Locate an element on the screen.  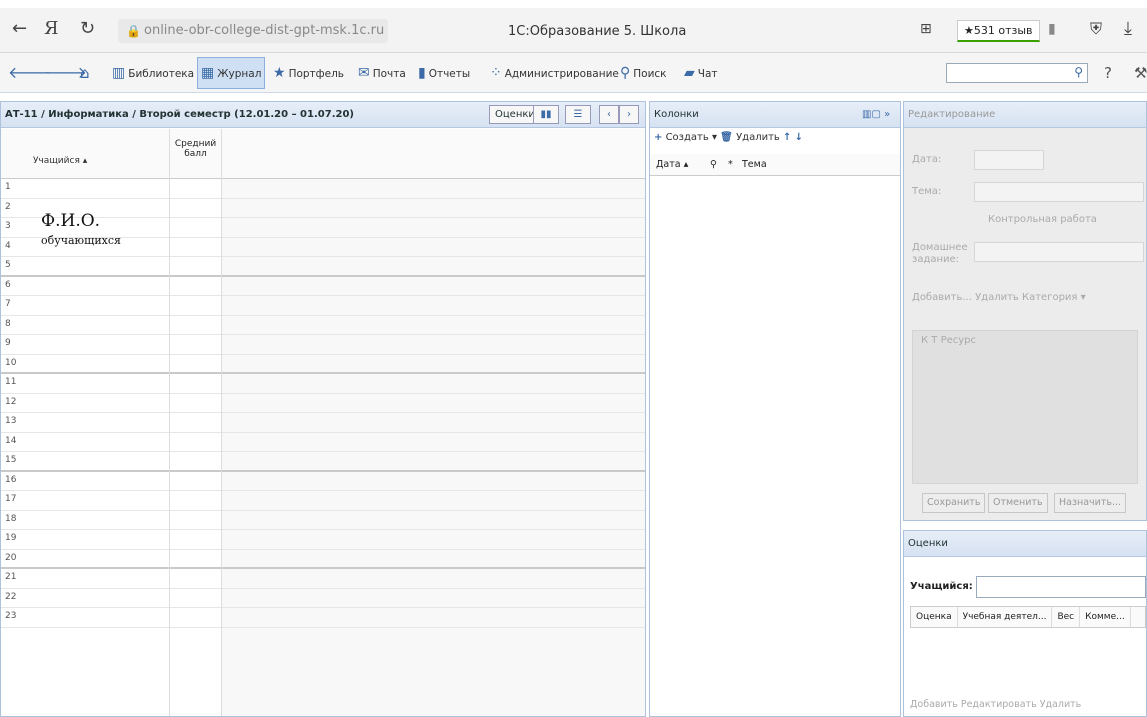
table-row: 9 is located at coordinates (323, 345).